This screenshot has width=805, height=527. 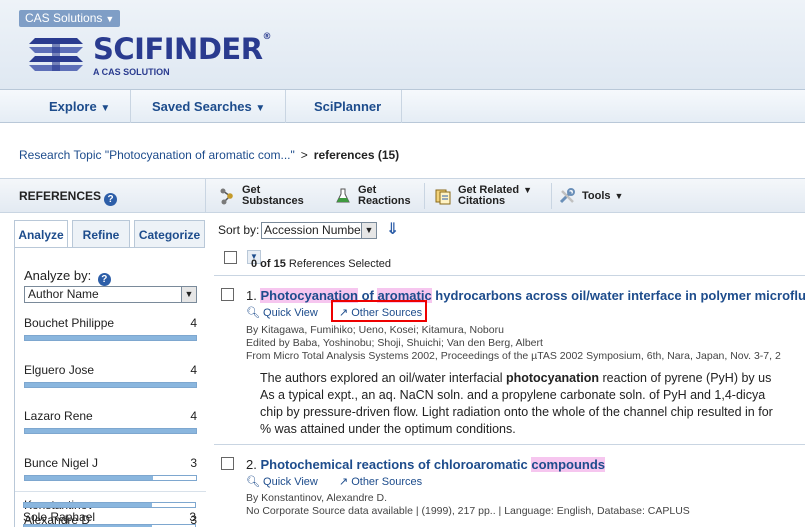 What do you see at coordinates (41, 234) in the screenshot?
I see `tab-analyze: Analyze` at bounding box center [41, 234].